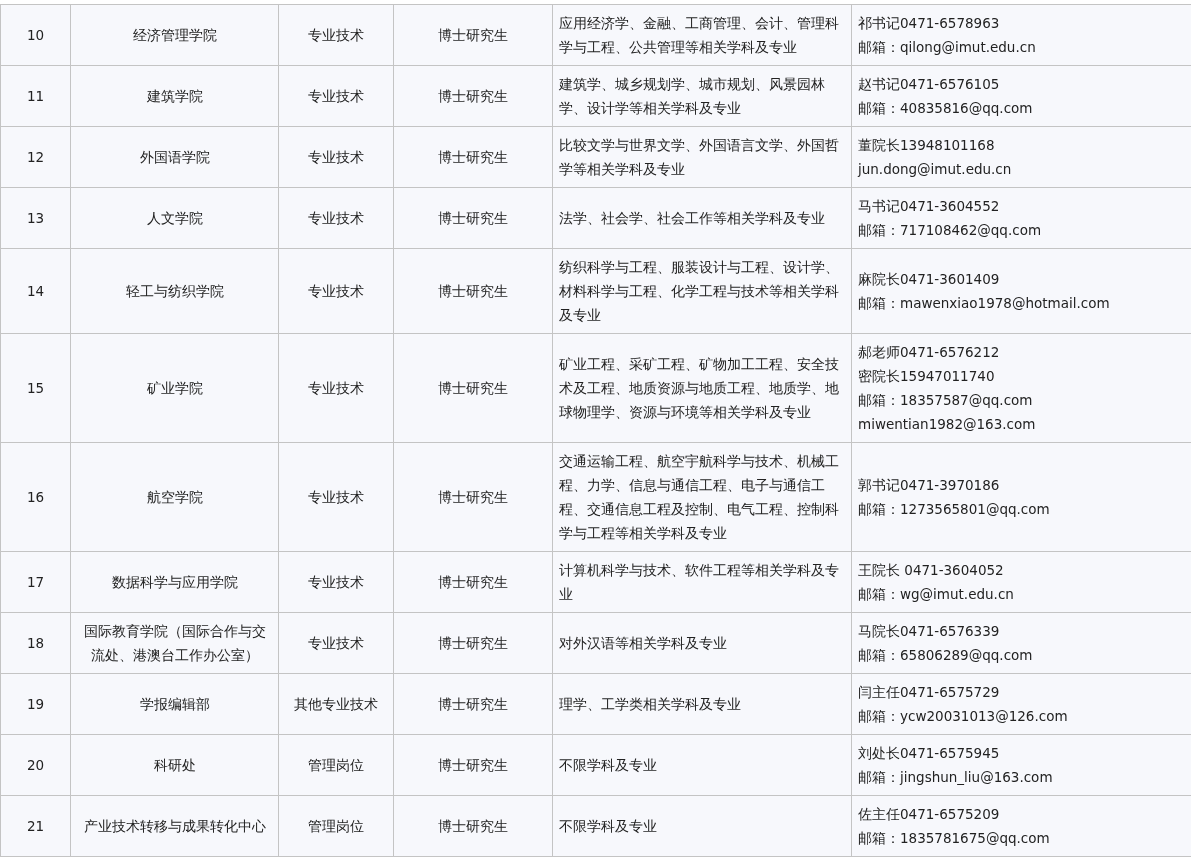 This screenshot has width=1191, height=858. What do you see at coordinates (174, 96) in the screenshot?
I see `department-cell: 建筑学院` at bounding box center [174, 96].